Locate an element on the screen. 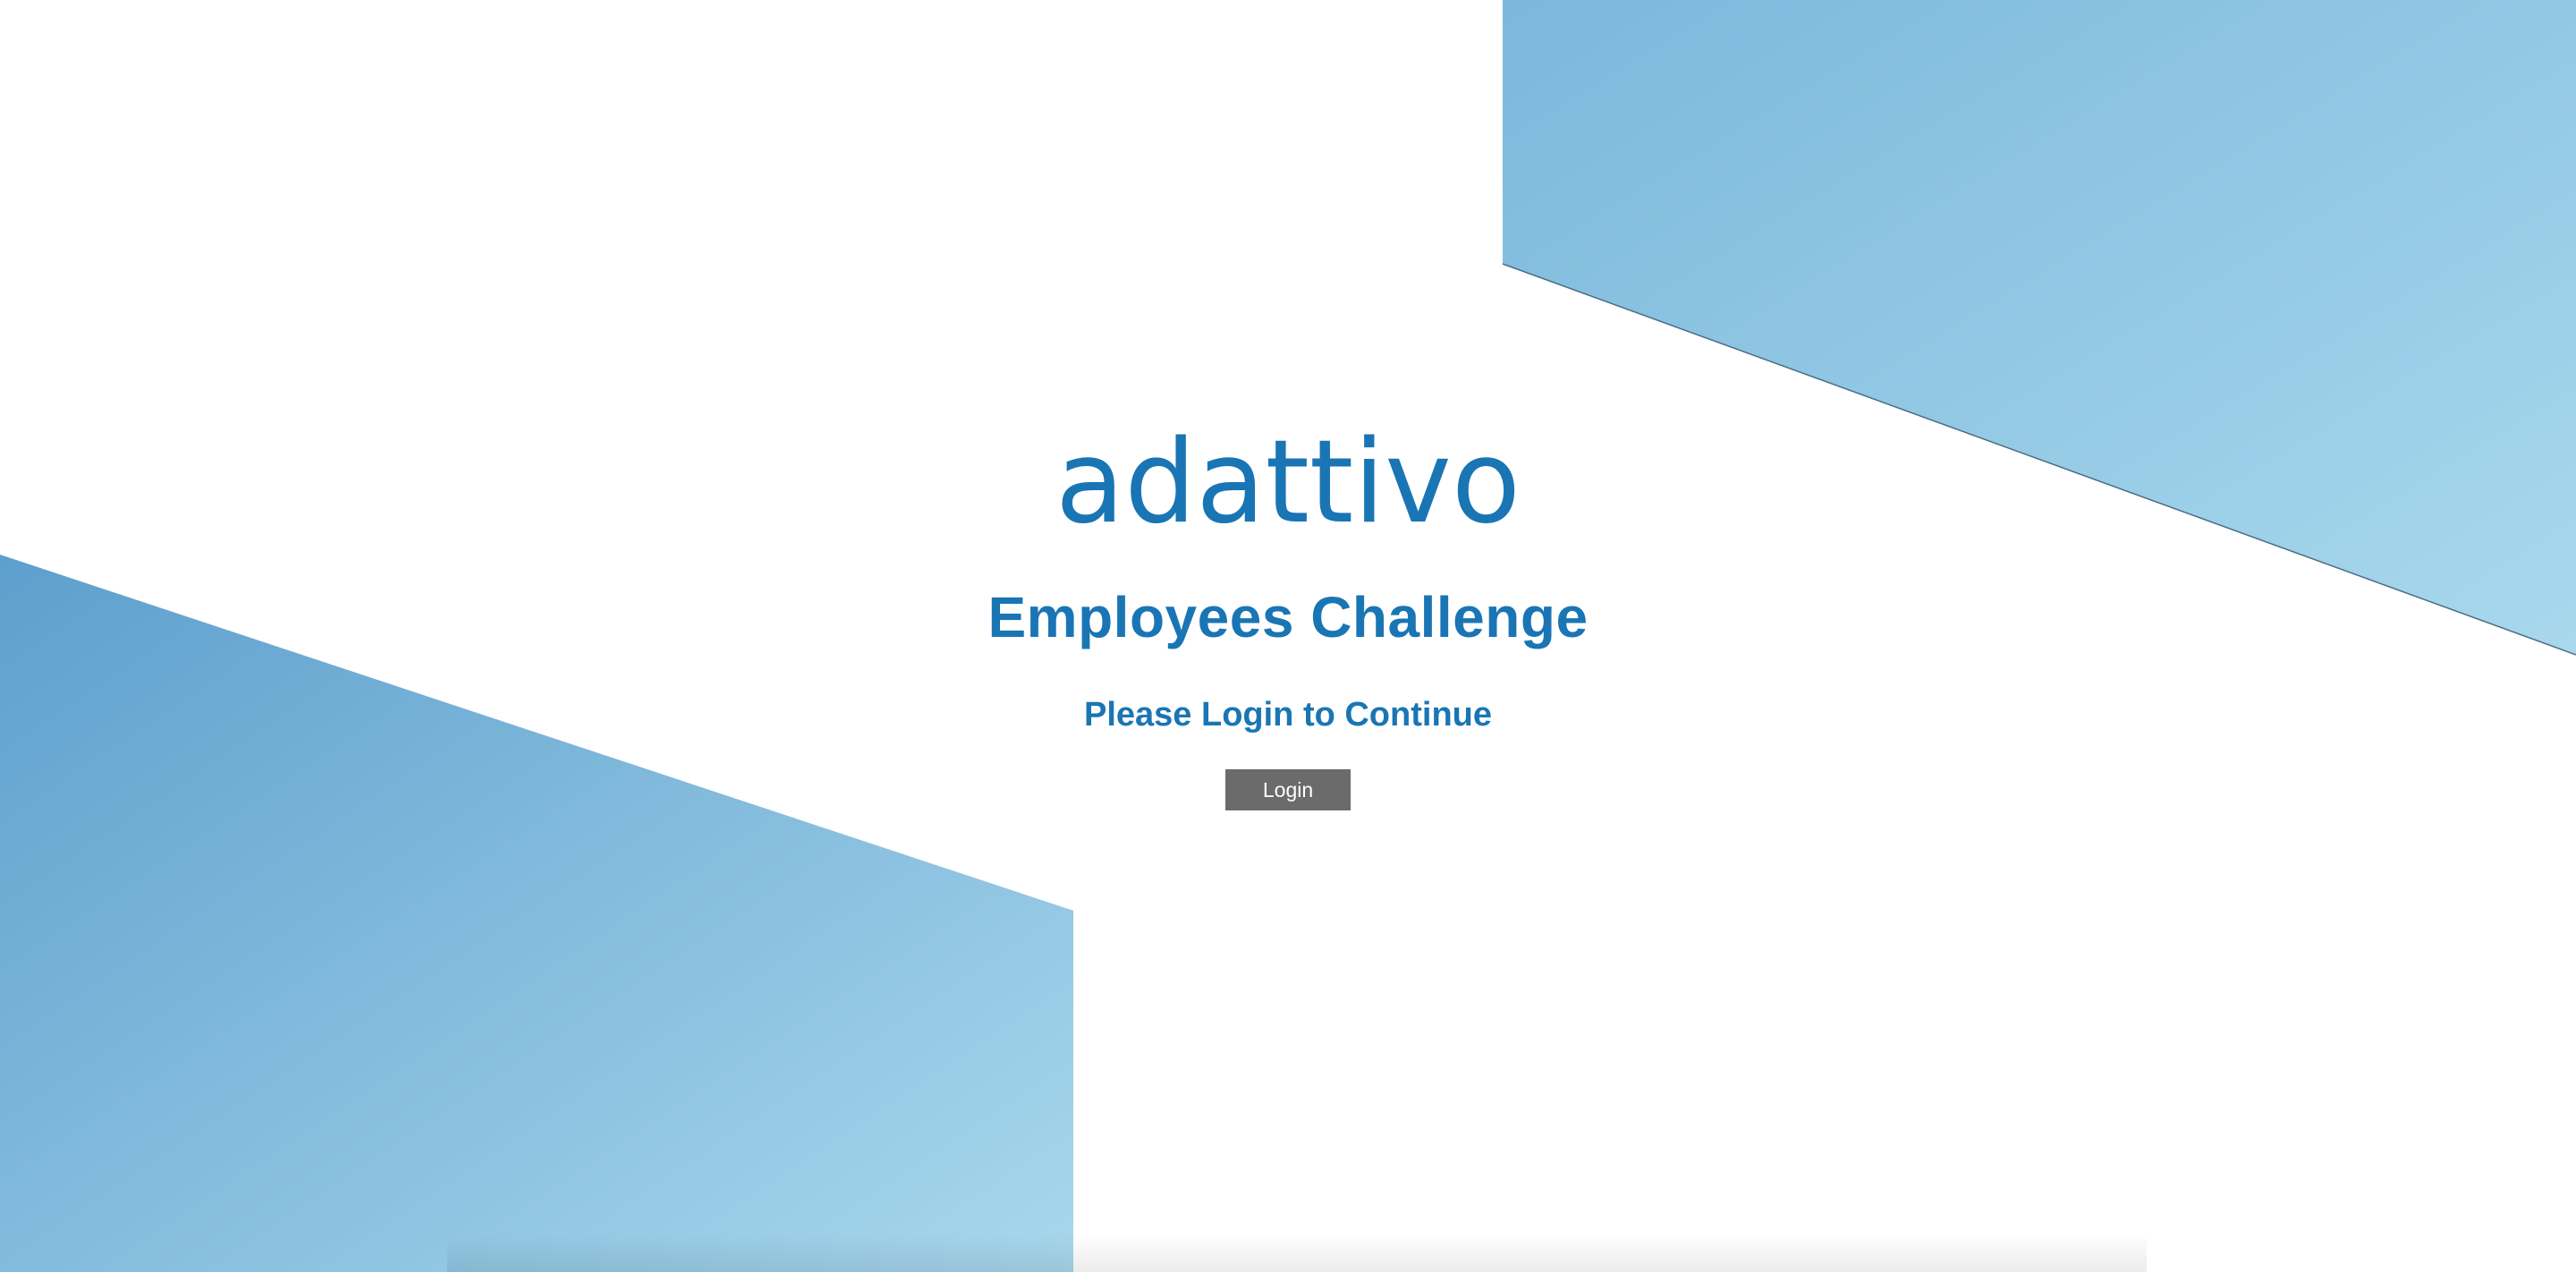  page-title: Employees Challenge is located at coordinates (1288, 617).